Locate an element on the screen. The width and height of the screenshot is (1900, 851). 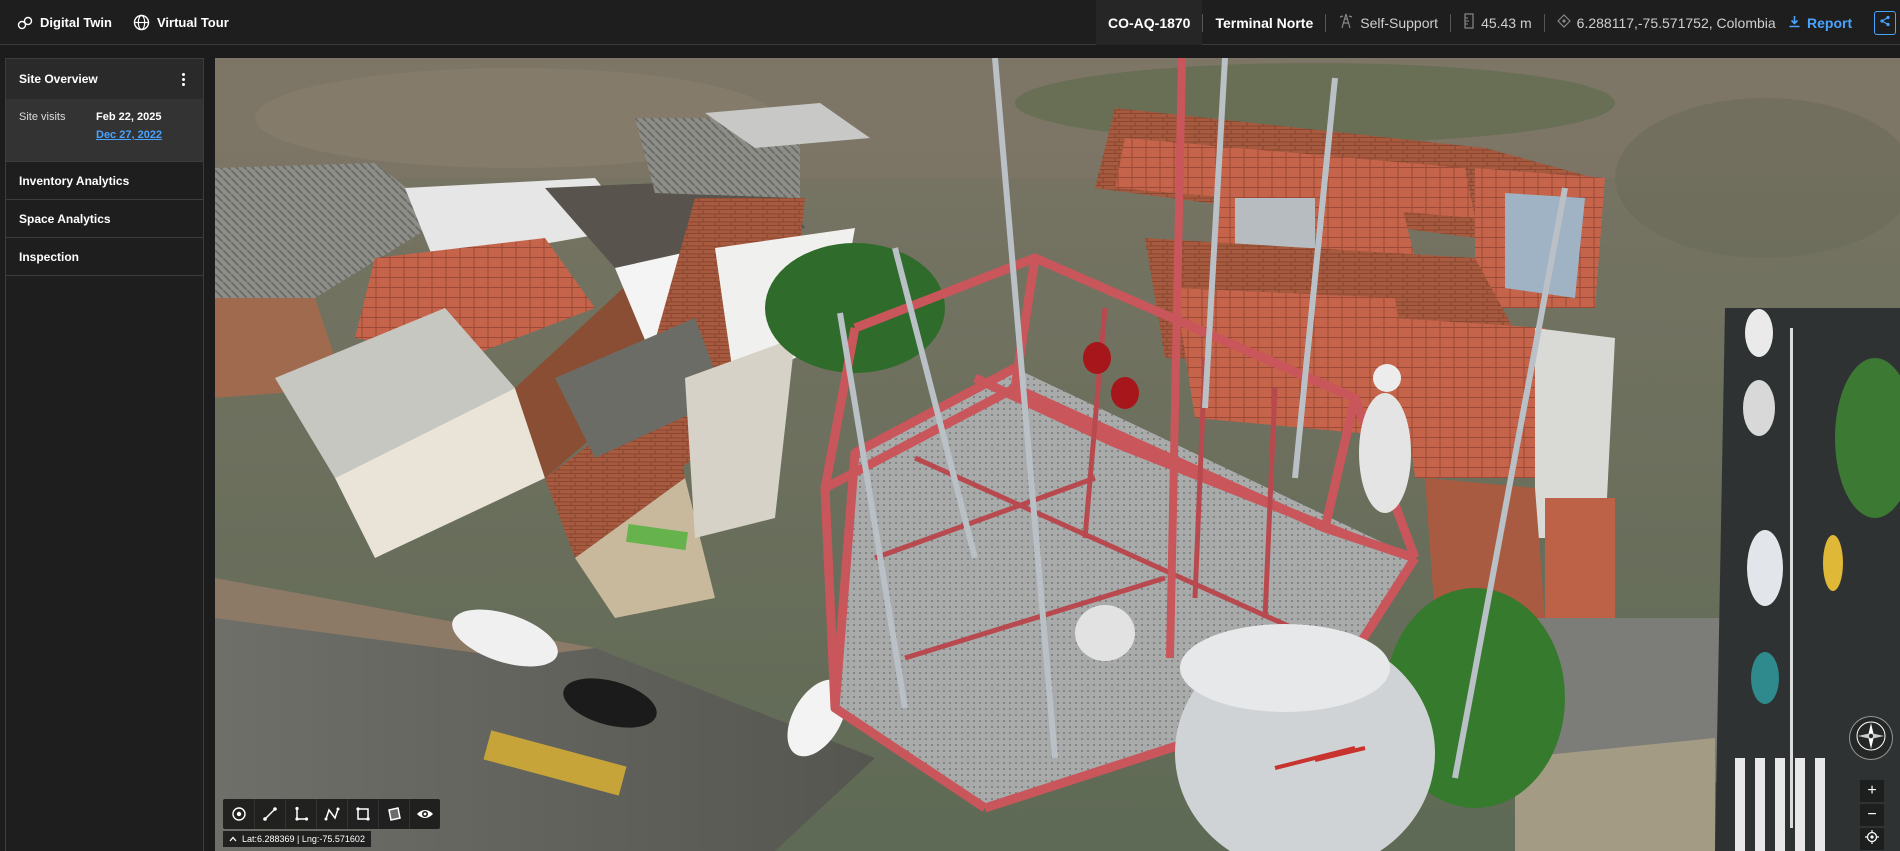
site-name-text: Terminal Norte is located at coordinates (1264, 22).